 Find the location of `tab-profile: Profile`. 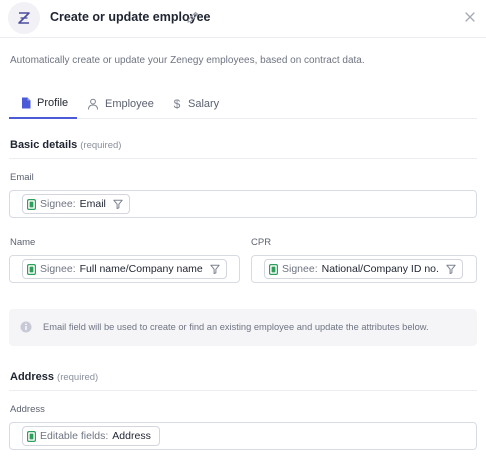

tab-profile: Profile is located at coordinates (43, 103).